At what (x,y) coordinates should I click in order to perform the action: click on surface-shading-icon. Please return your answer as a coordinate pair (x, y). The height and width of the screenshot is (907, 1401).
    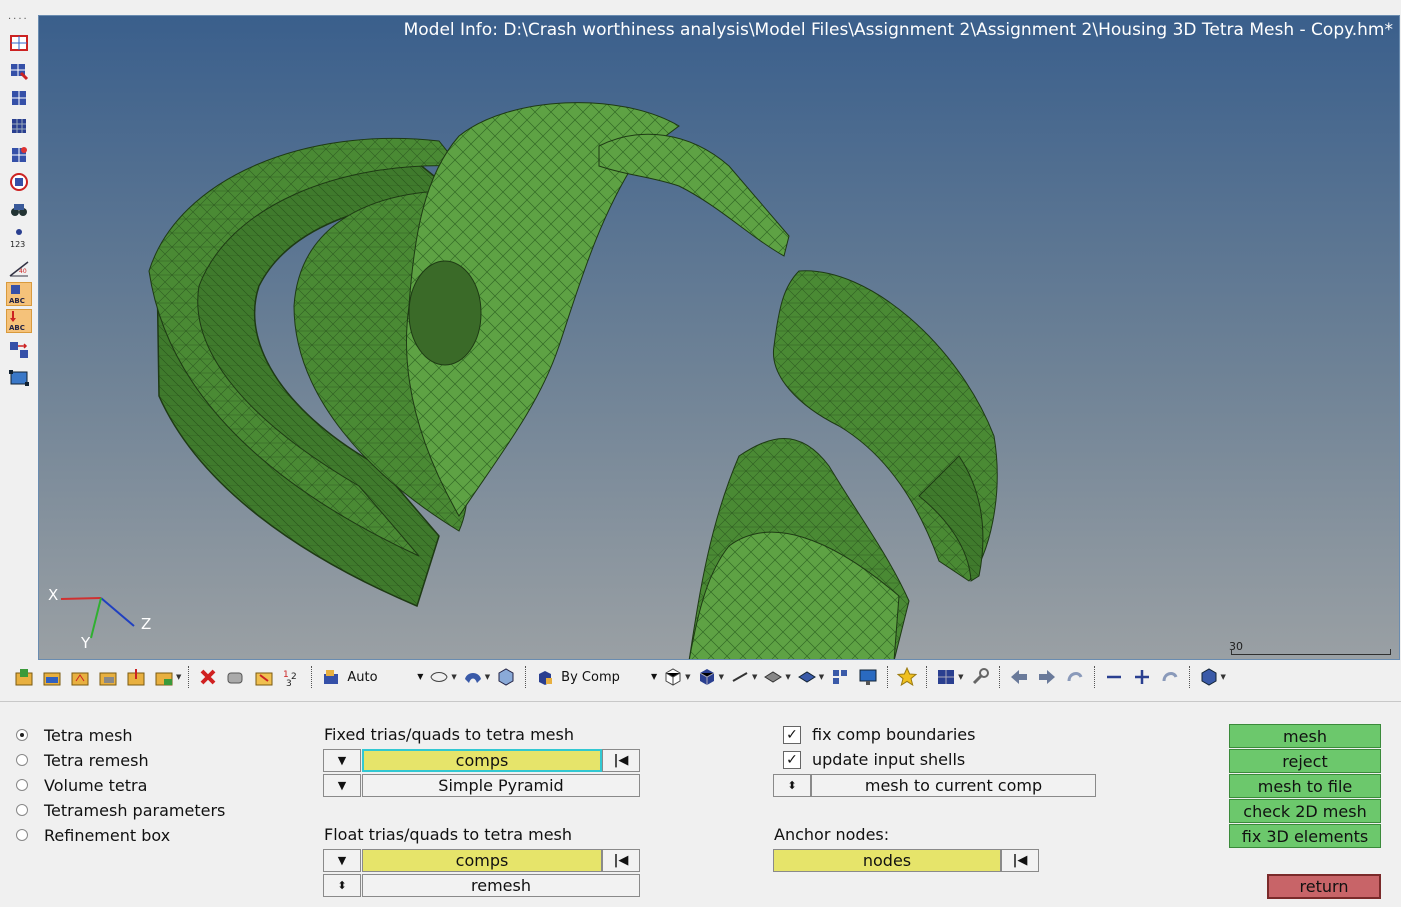
    Looking at the image, I should click on (473, 677).